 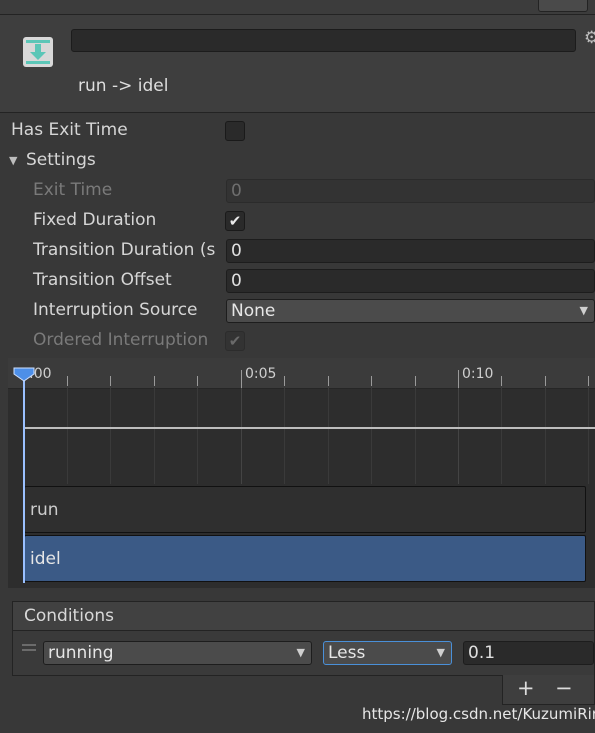 I want to click on clip-label: run, so click(x=44, y=510).